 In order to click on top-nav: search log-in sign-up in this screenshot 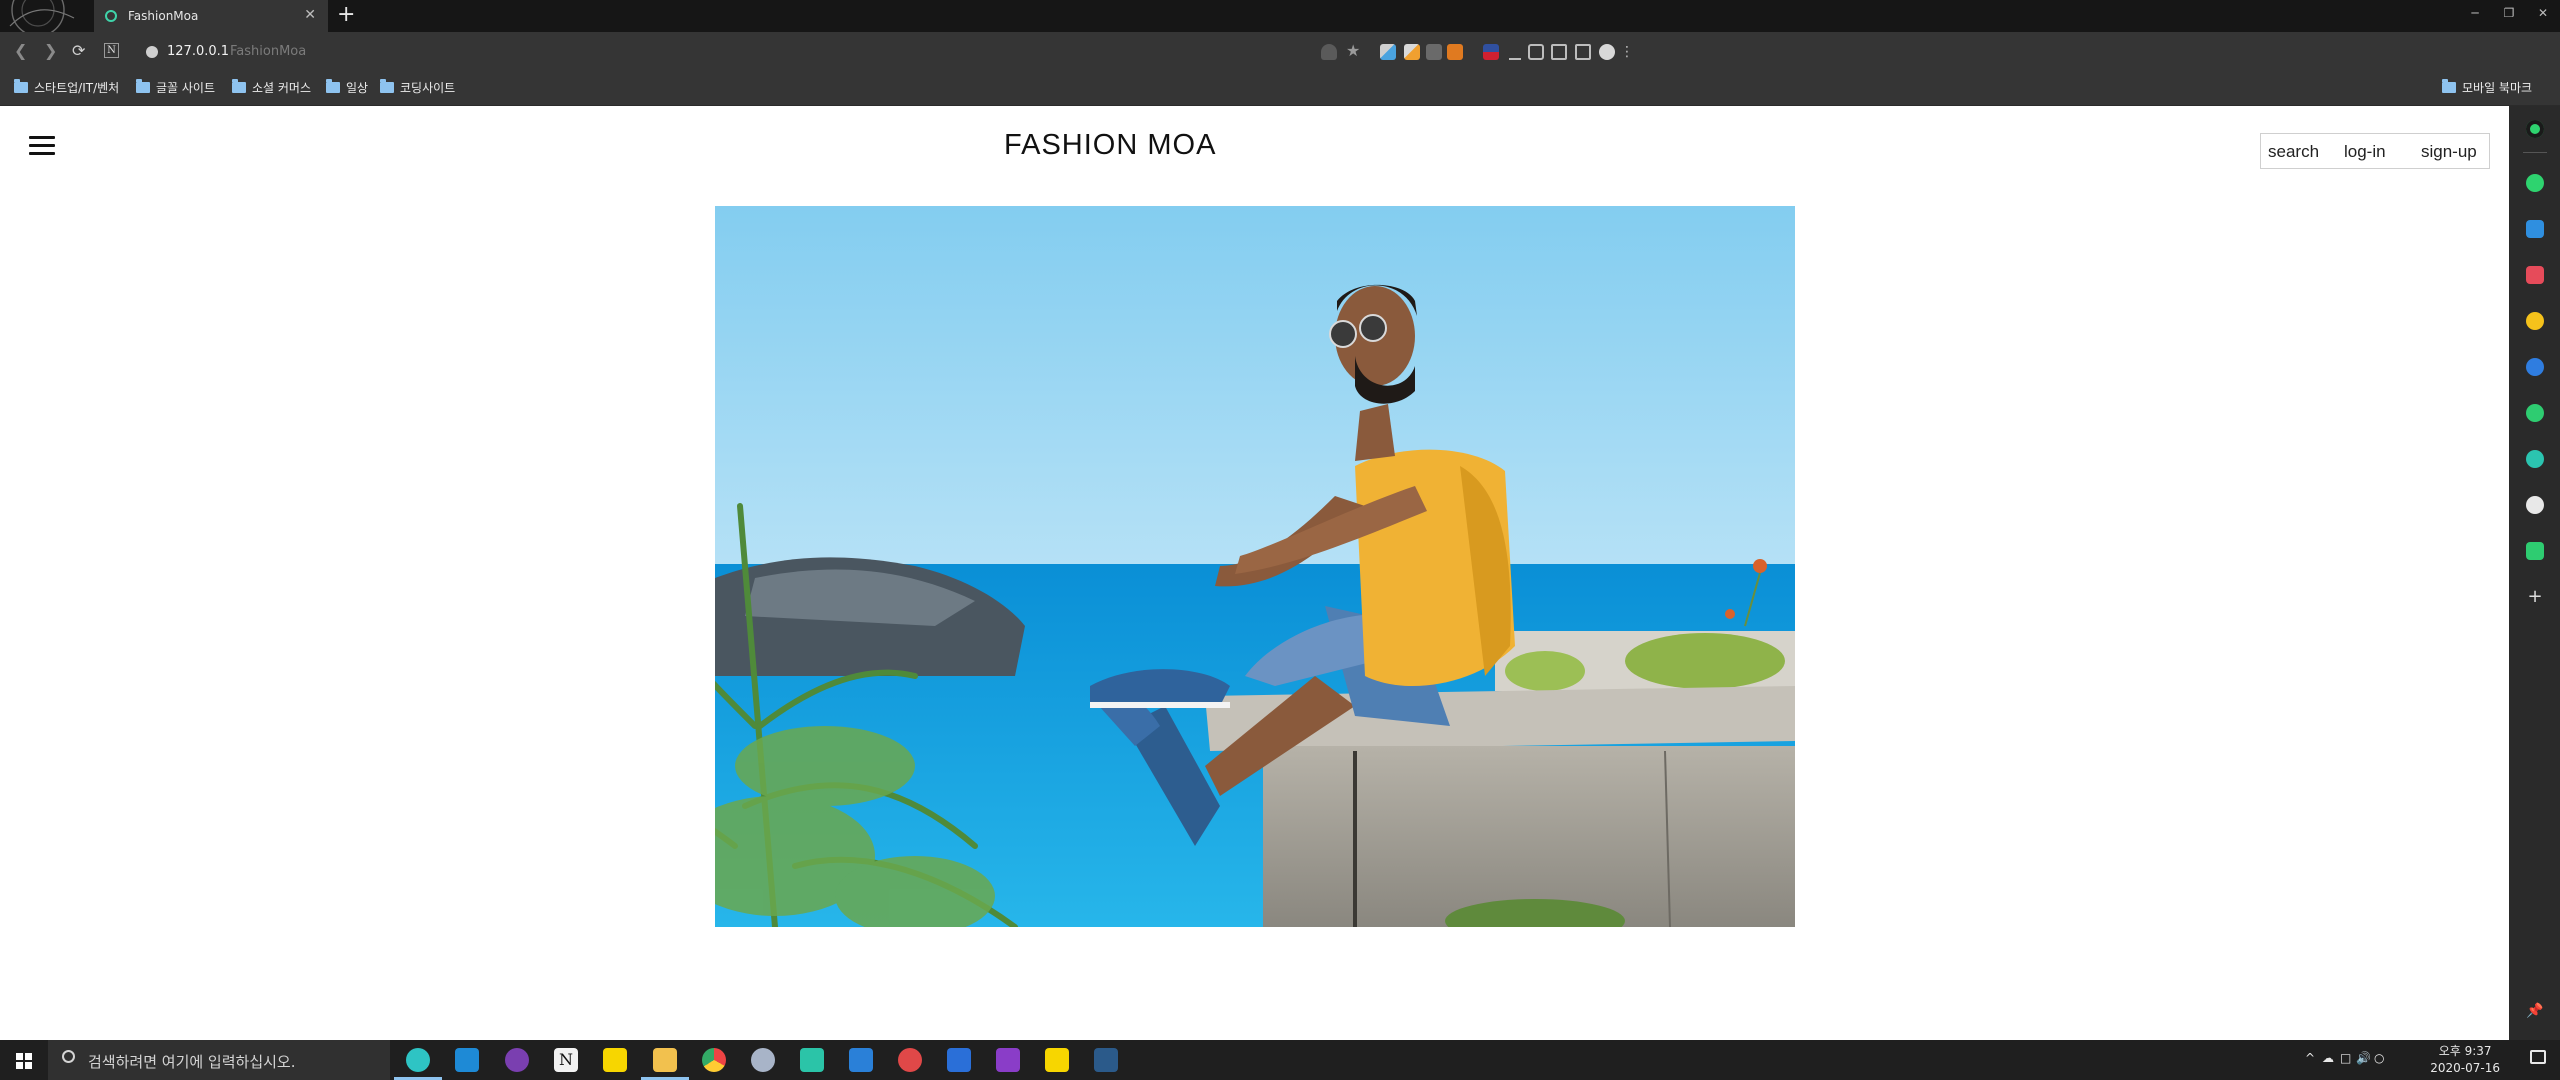, I will do `click(2375, 151)`.